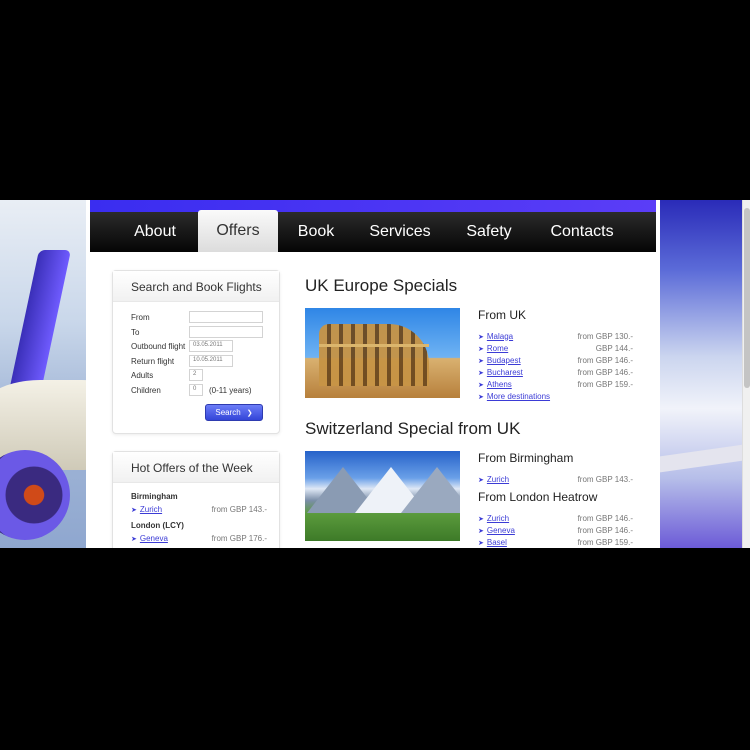 This screenshot has height=750, width=750. What do you see at coordinates (226, 317) in the screenshot?
I see `from-input` at bounding box center [226, 317].